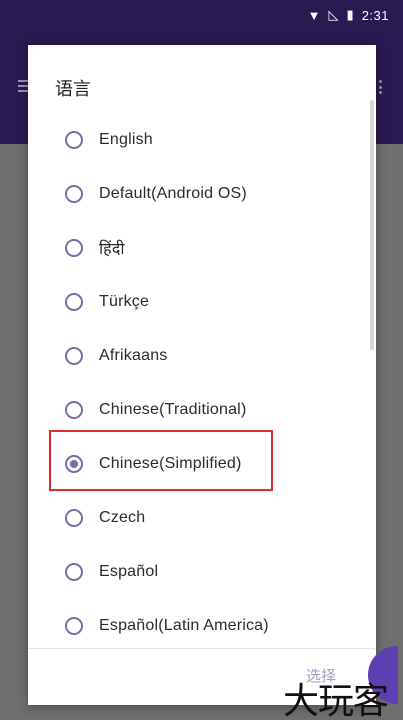 The height and width of the screenshot is (720, 403). I want to click on option-chinese-traditional: Chinese(Traditional), so click(202, 410).